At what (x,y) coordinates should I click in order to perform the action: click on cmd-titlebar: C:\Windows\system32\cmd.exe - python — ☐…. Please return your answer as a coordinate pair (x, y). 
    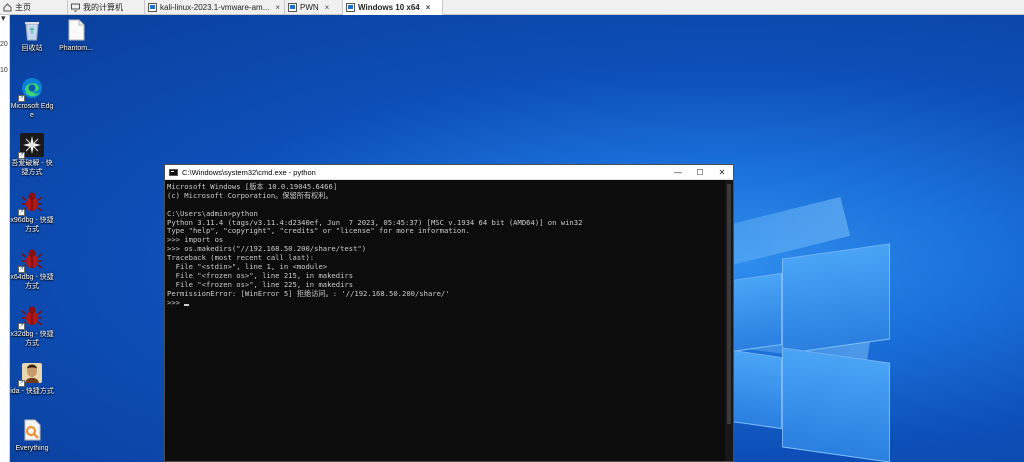
    Looking at the image, I should click on (449, 172).